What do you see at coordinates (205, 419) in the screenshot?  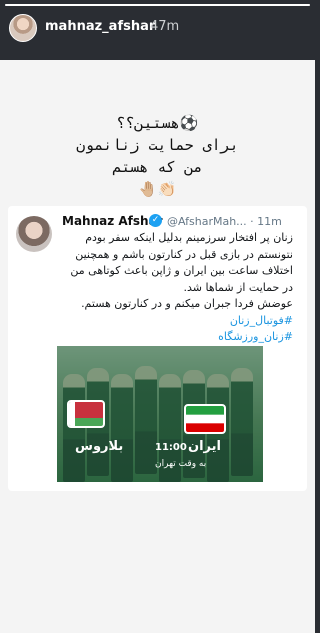 I see `iran-flag-icon` at bounding box center [205, 419].